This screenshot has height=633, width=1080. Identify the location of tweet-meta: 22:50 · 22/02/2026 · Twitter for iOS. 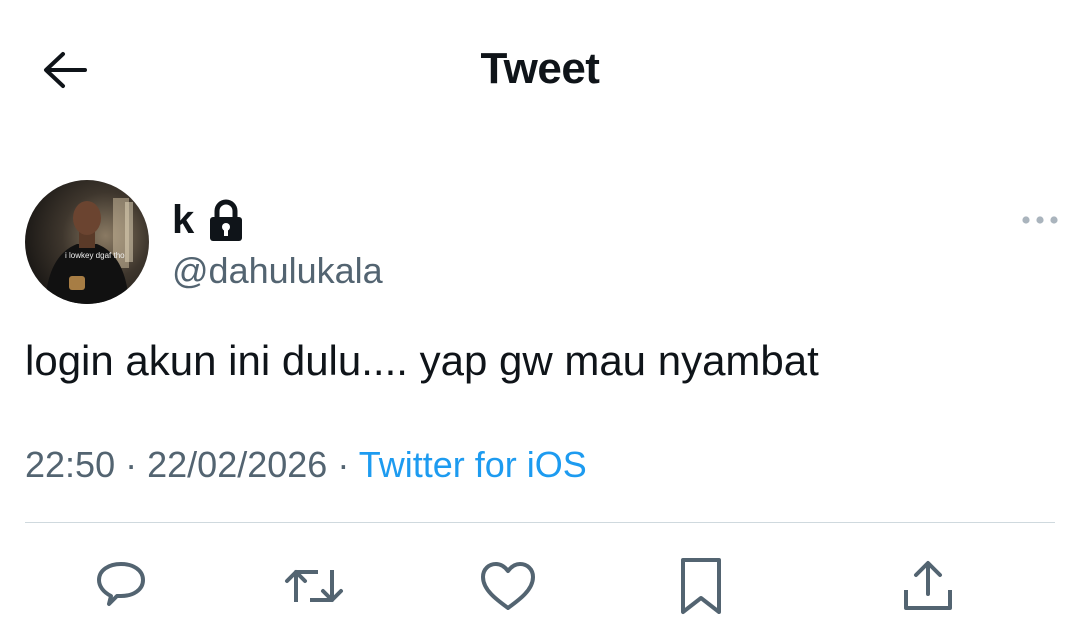
(306, 465).